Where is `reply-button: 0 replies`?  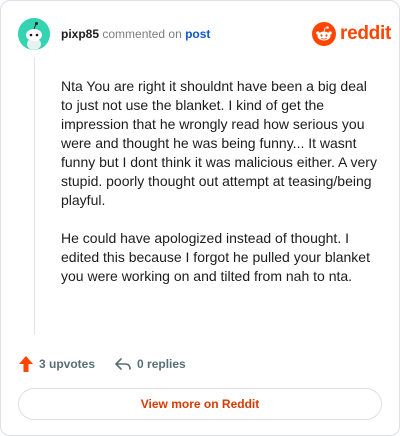 reply-button: 0 replies is located at coordinates (150, 364).